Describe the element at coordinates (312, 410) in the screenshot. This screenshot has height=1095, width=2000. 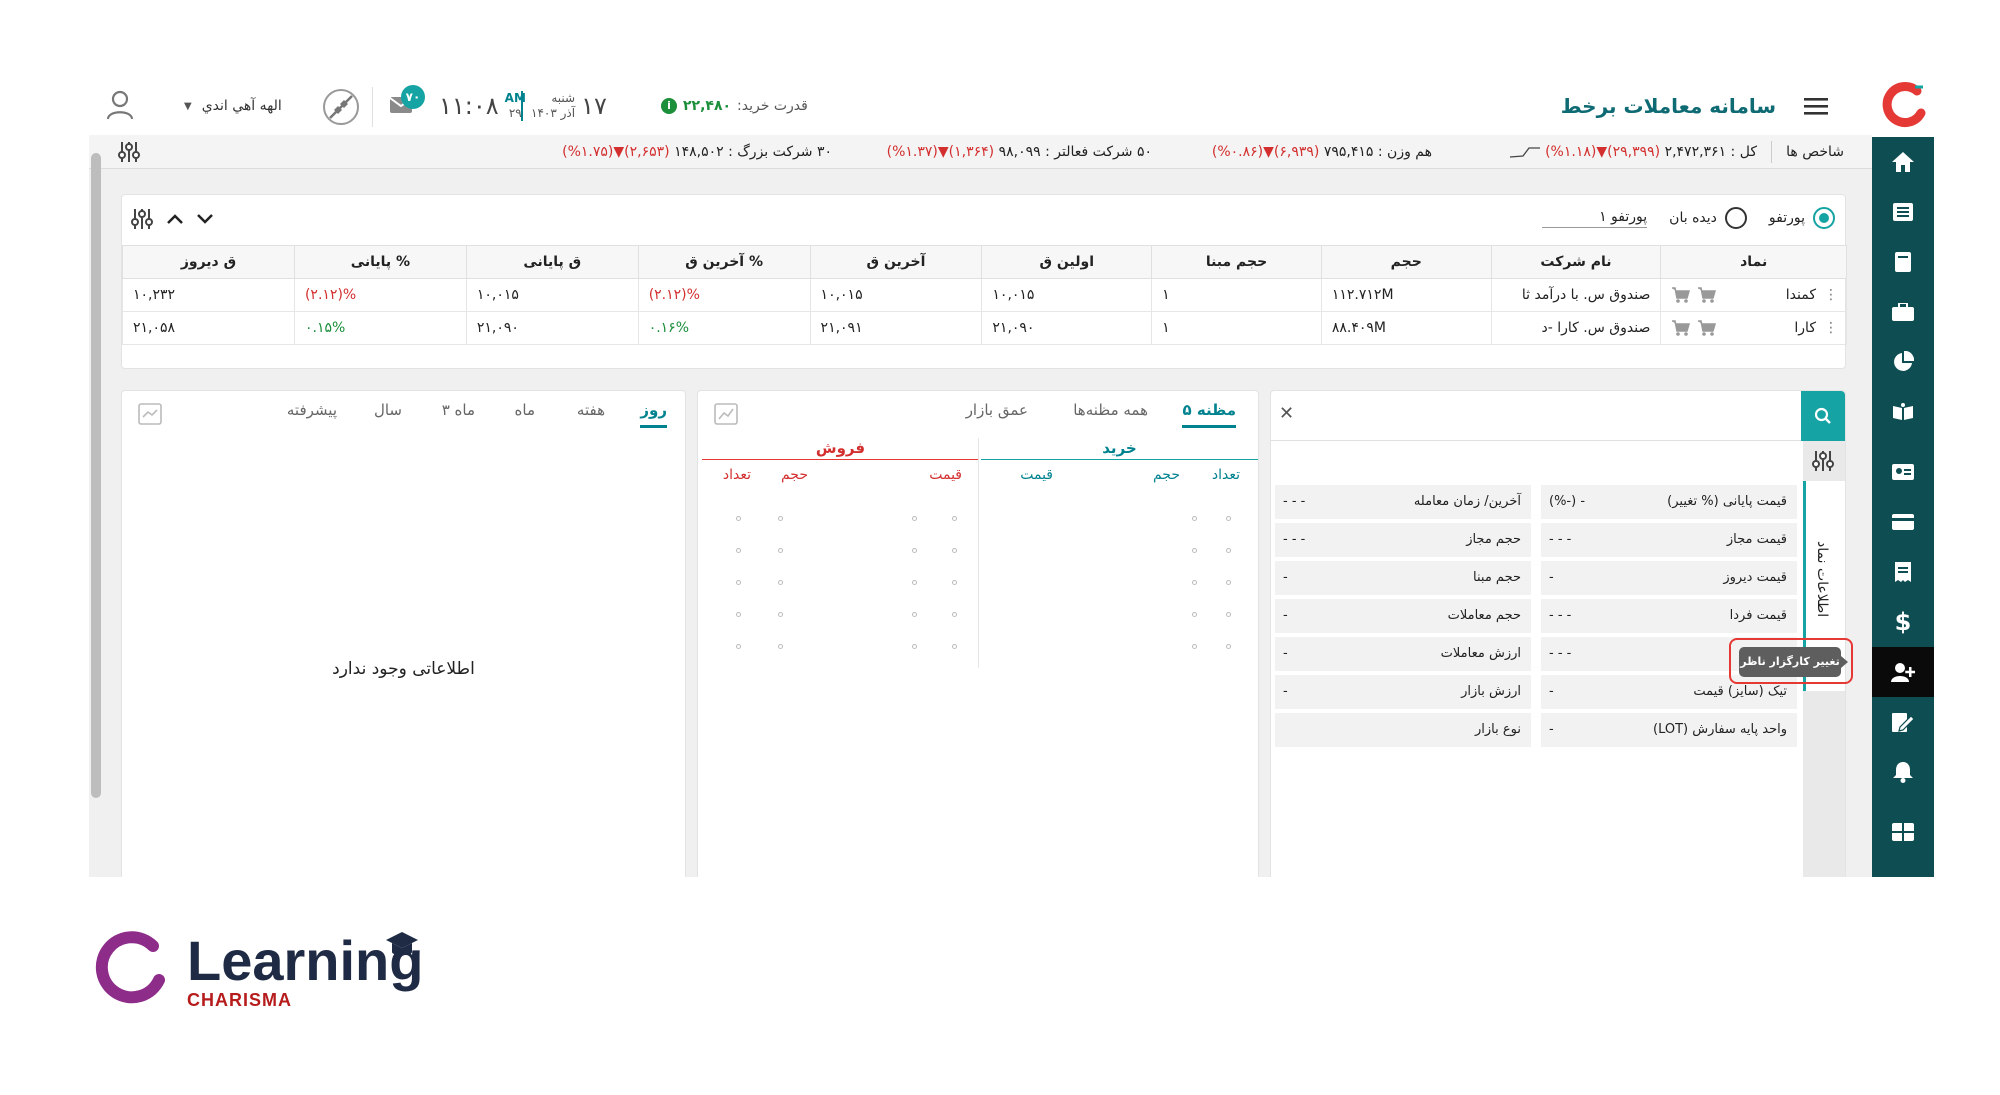
I see `tab-advanced: پیشرفته` at that location.